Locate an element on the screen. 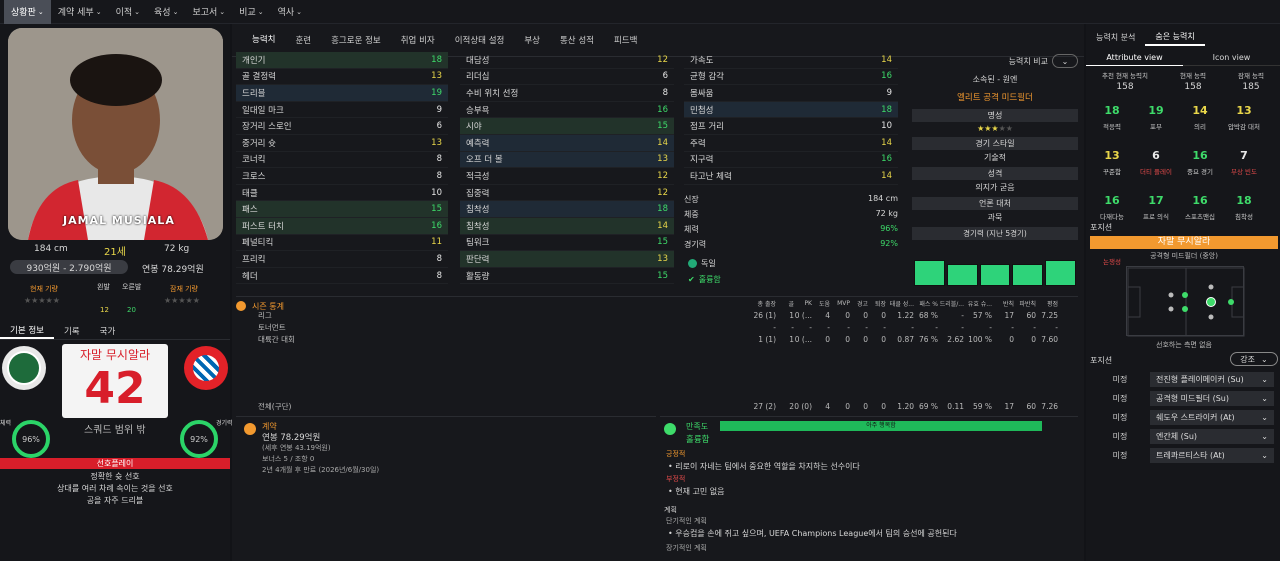  role-text: 엘리트 공격 미드필더 is located at coordinates (995, 98).